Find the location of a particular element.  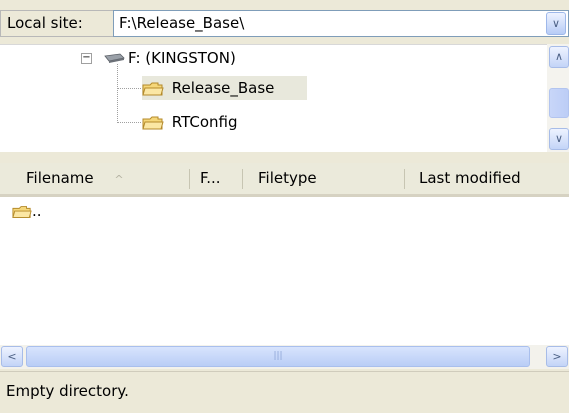

tree-vertical-scrollbar: ∧ ∨ is located at coordinates (558, 98).